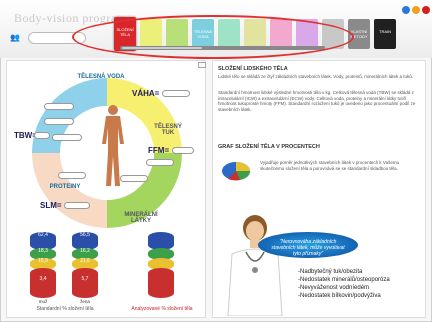 The height and width of the screenshot is (322, 432). I want to click on window-controls, so click(416, 10).